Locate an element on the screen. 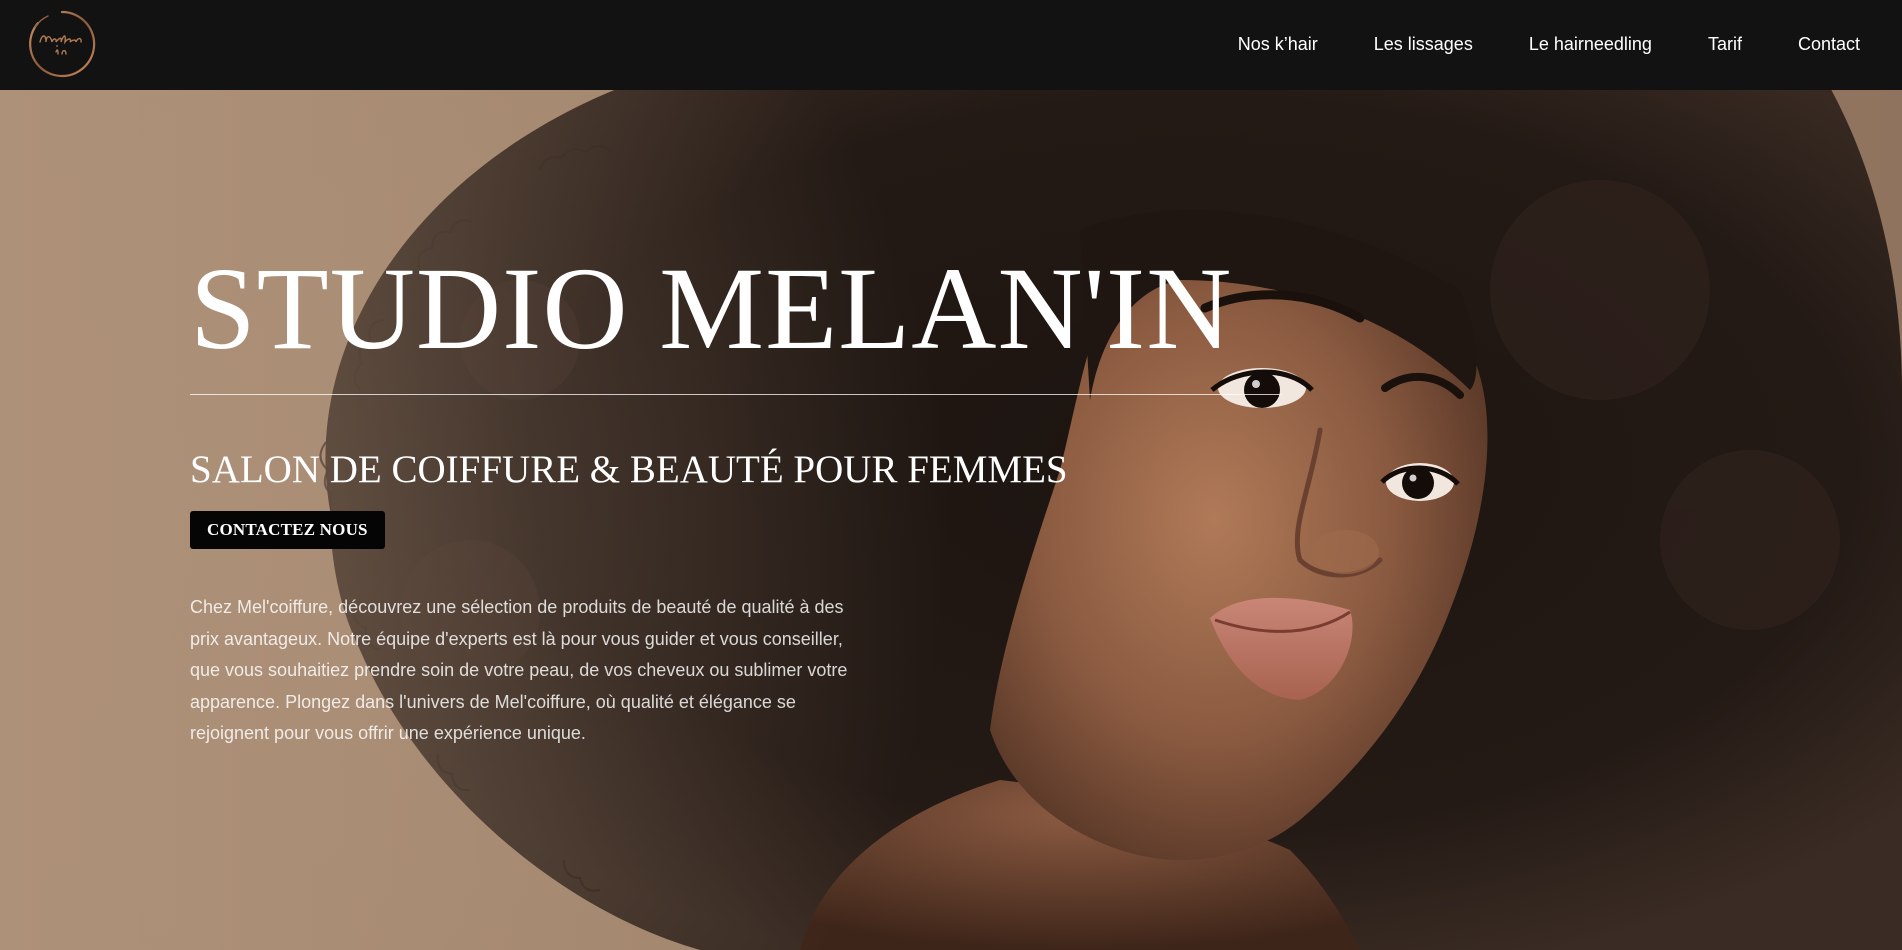 Image resolution: width=1902 pixels, height=950 pixels. nav-link-tarif: Tarif is located at coordinates (1725, 44).